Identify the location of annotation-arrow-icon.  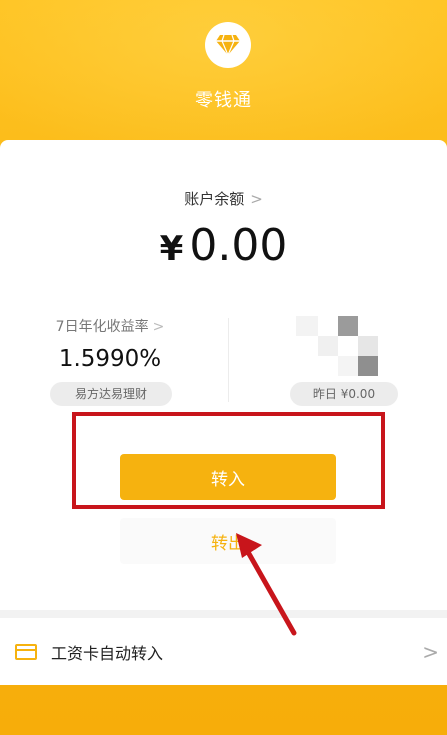
(266, 584).